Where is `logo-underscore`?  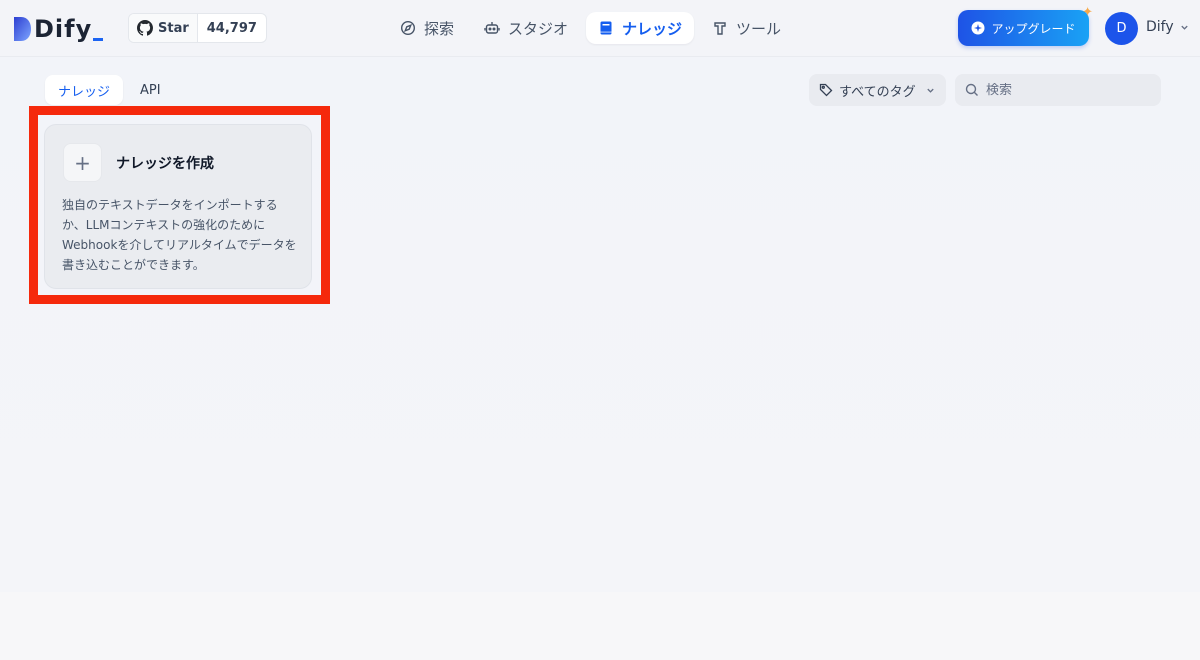 logo-underscore is located at coordinates (98, 39).